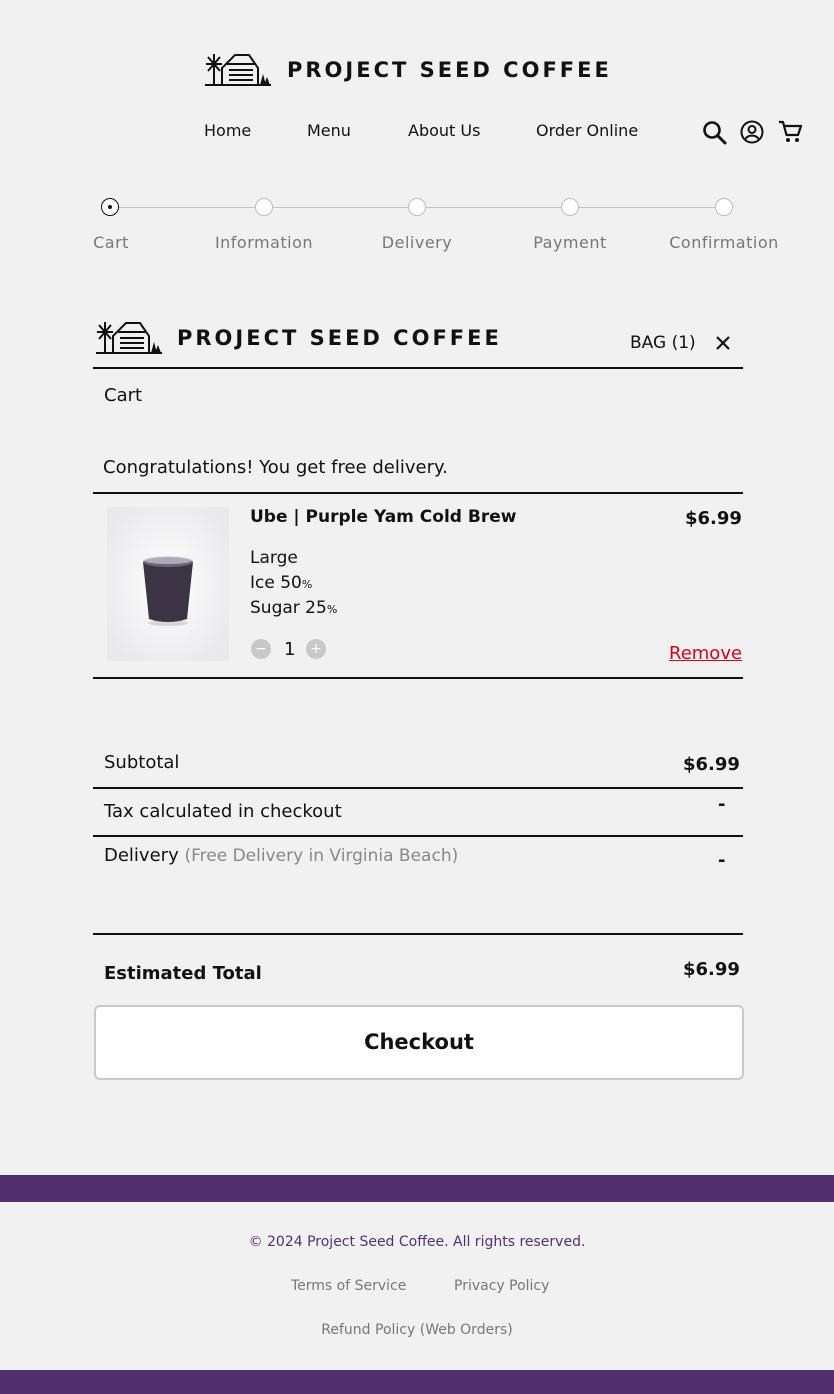 Image resolution: width=834 pixels, height=1394 pixels. I want to click on close-icon, so click(723, 343).